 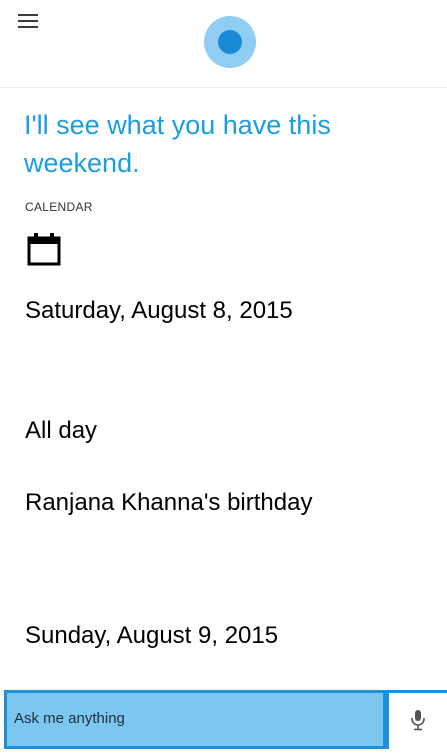 I want to click on event-date-sunday: Sunday, August 9, 2015, so click(x=151, y=636).